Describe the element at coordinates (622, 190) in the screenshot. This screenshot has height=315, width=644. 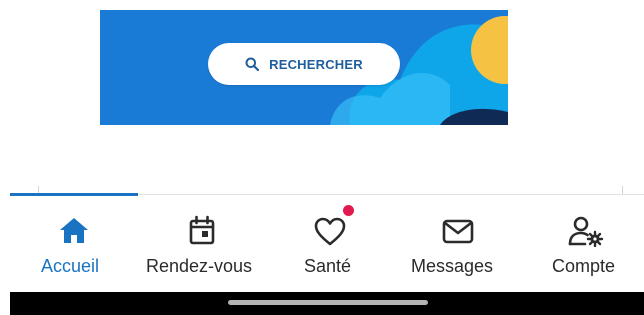
I see `divider` at that location.